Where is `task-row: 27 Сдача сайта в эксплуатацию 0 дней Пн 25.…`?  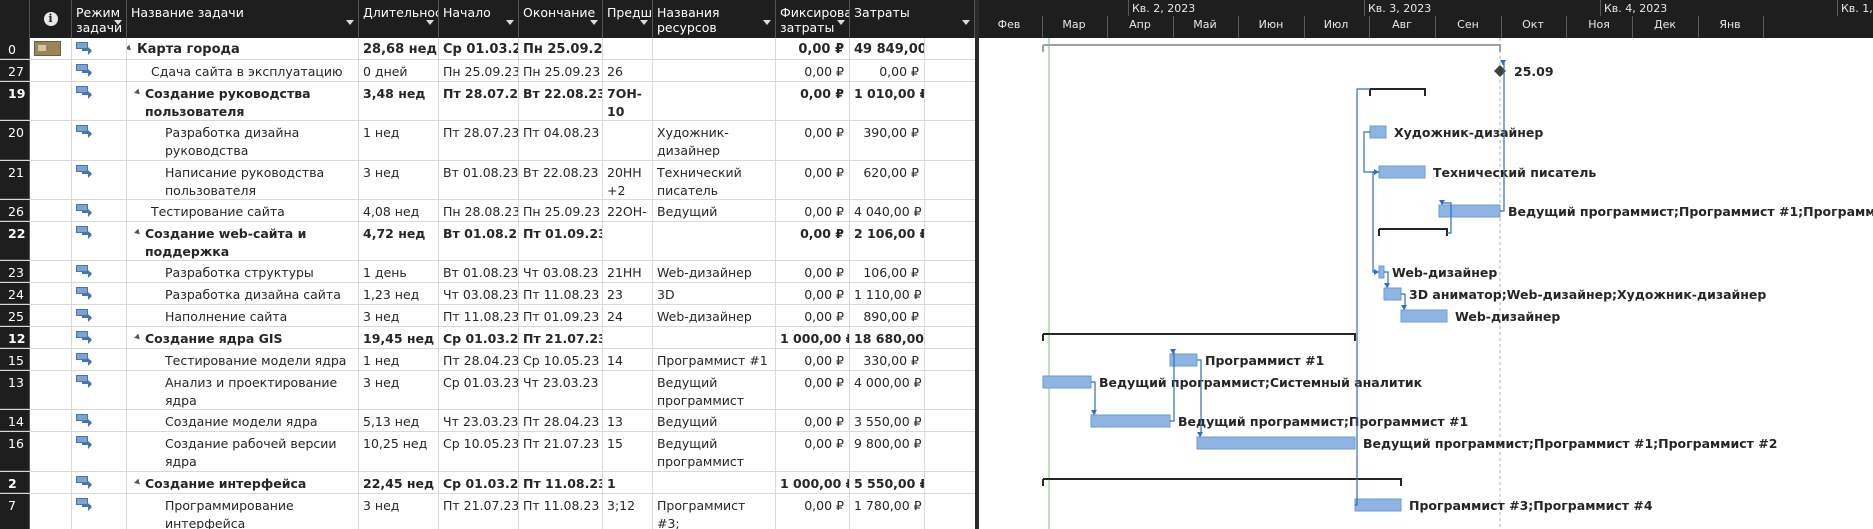
task-row: 27 Сдача сайта в эксплуатацию 0 дней Пн 25.… is located at coordinates (487, 71).